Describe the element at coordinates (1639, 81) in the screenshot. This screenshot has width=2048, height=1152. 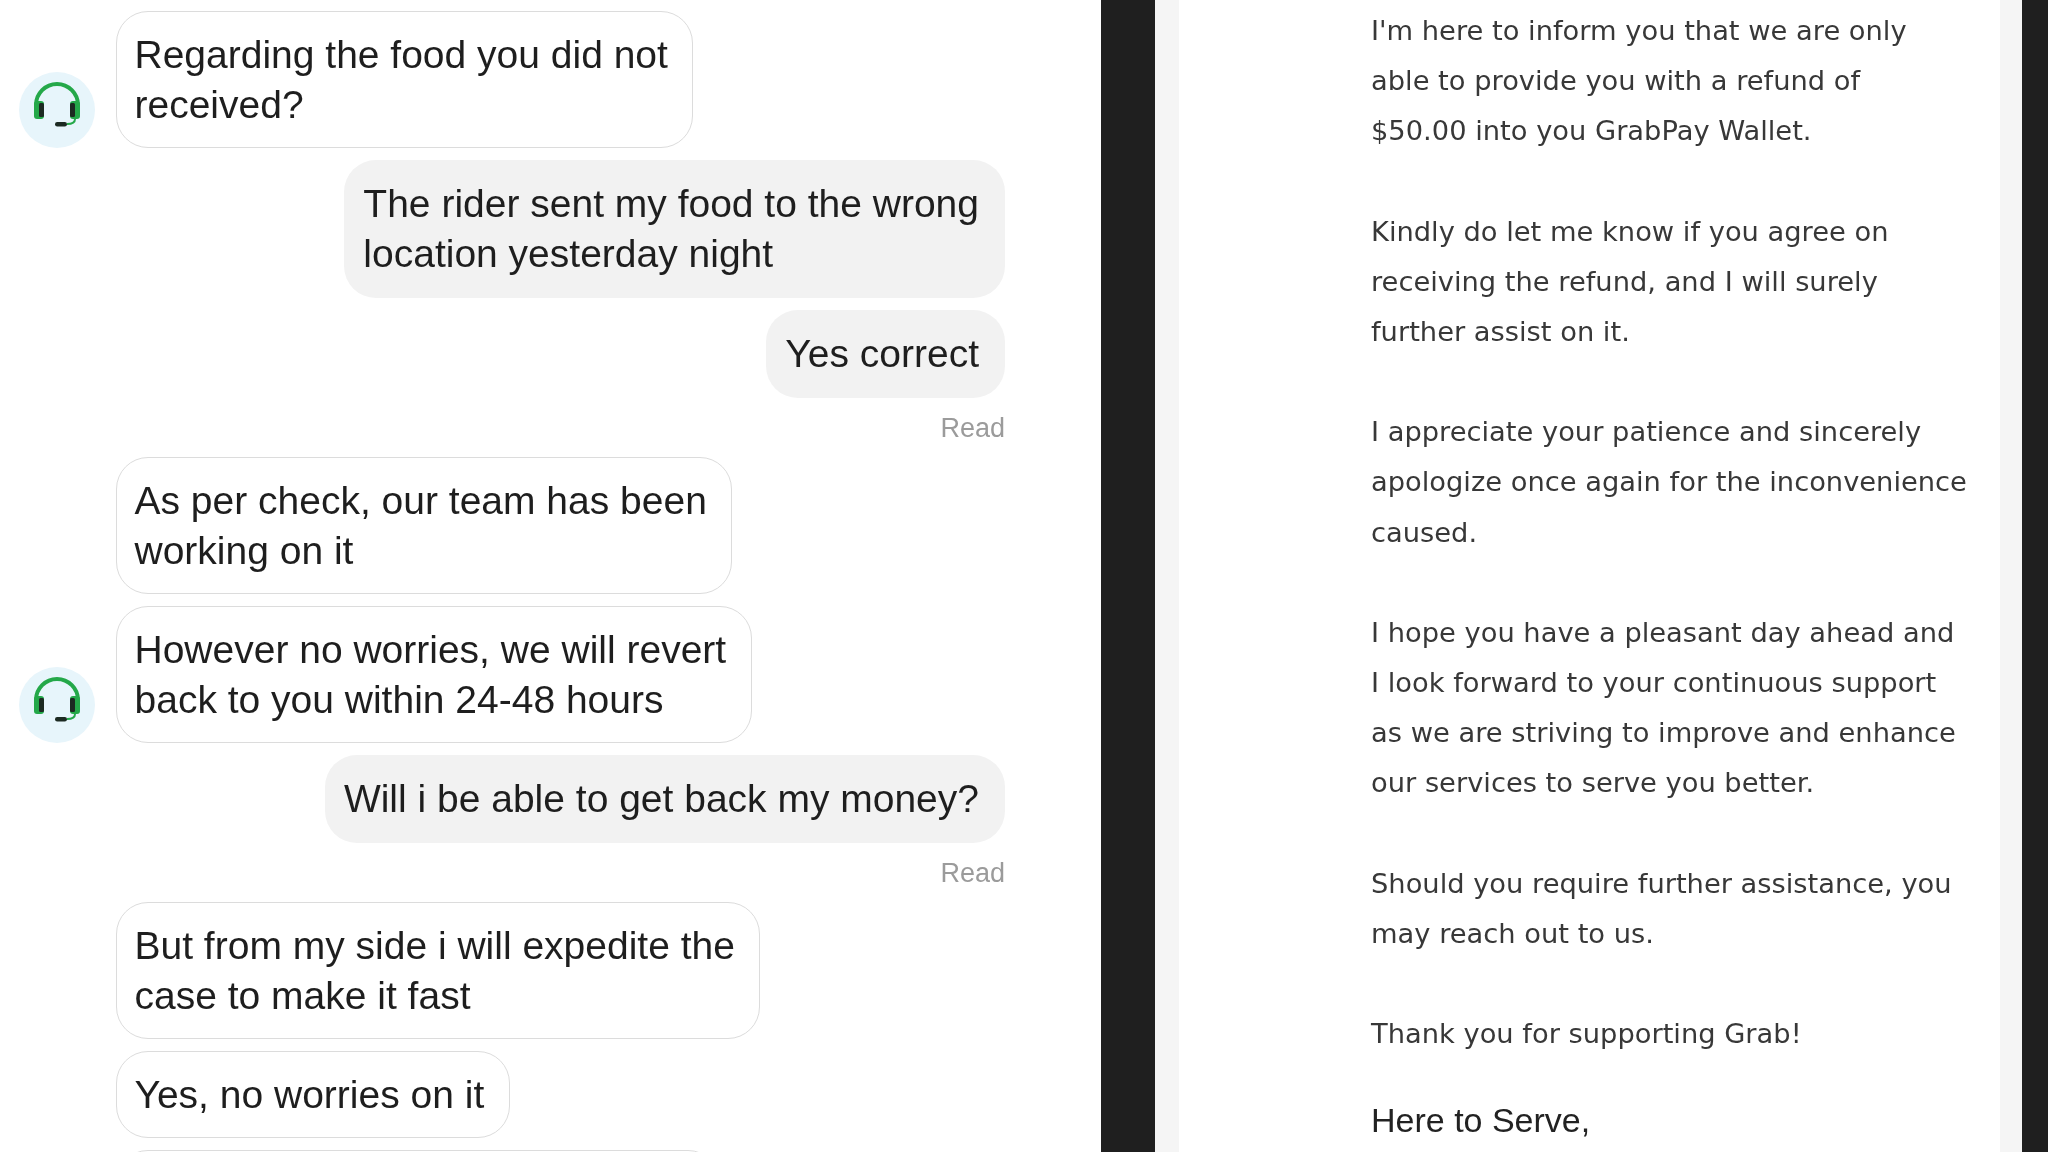
I see `email-paragraph: I'm here to inform you that we are only able to provide you with a refund of $50.00 into you GrabPay Wallet.` at that location.